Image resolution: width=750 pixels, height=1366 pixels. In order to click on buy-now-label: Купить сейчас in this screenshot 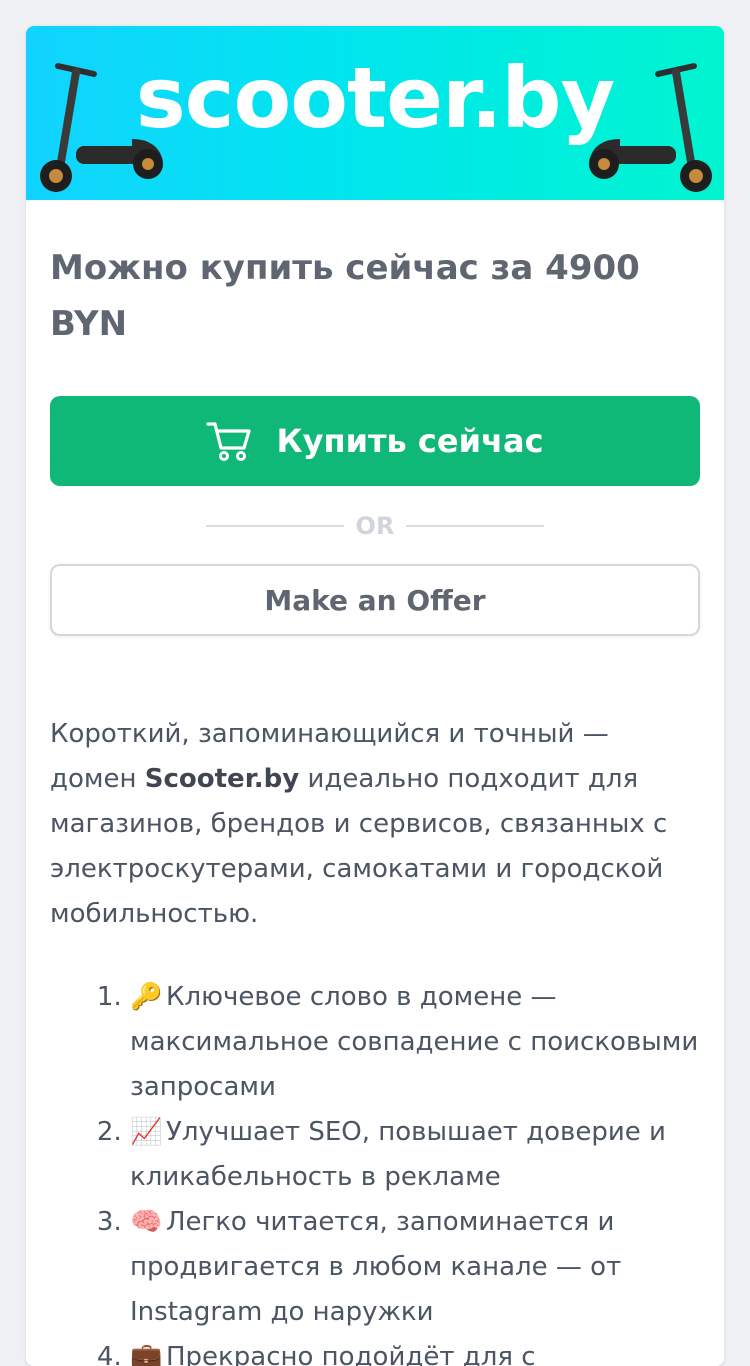, I will do `click(410, 441)`.